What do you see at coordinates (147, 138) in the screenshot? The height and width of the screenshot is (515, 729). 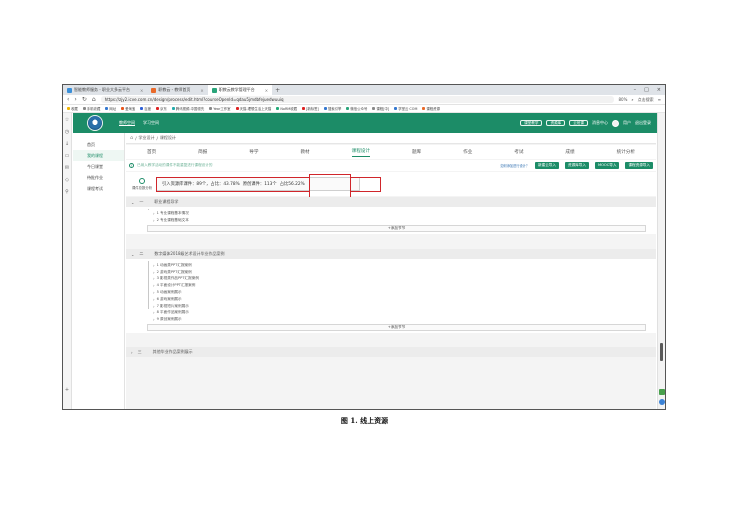 I see `breadcrumb-root: 学业设计` at bounding box center [147, 138].